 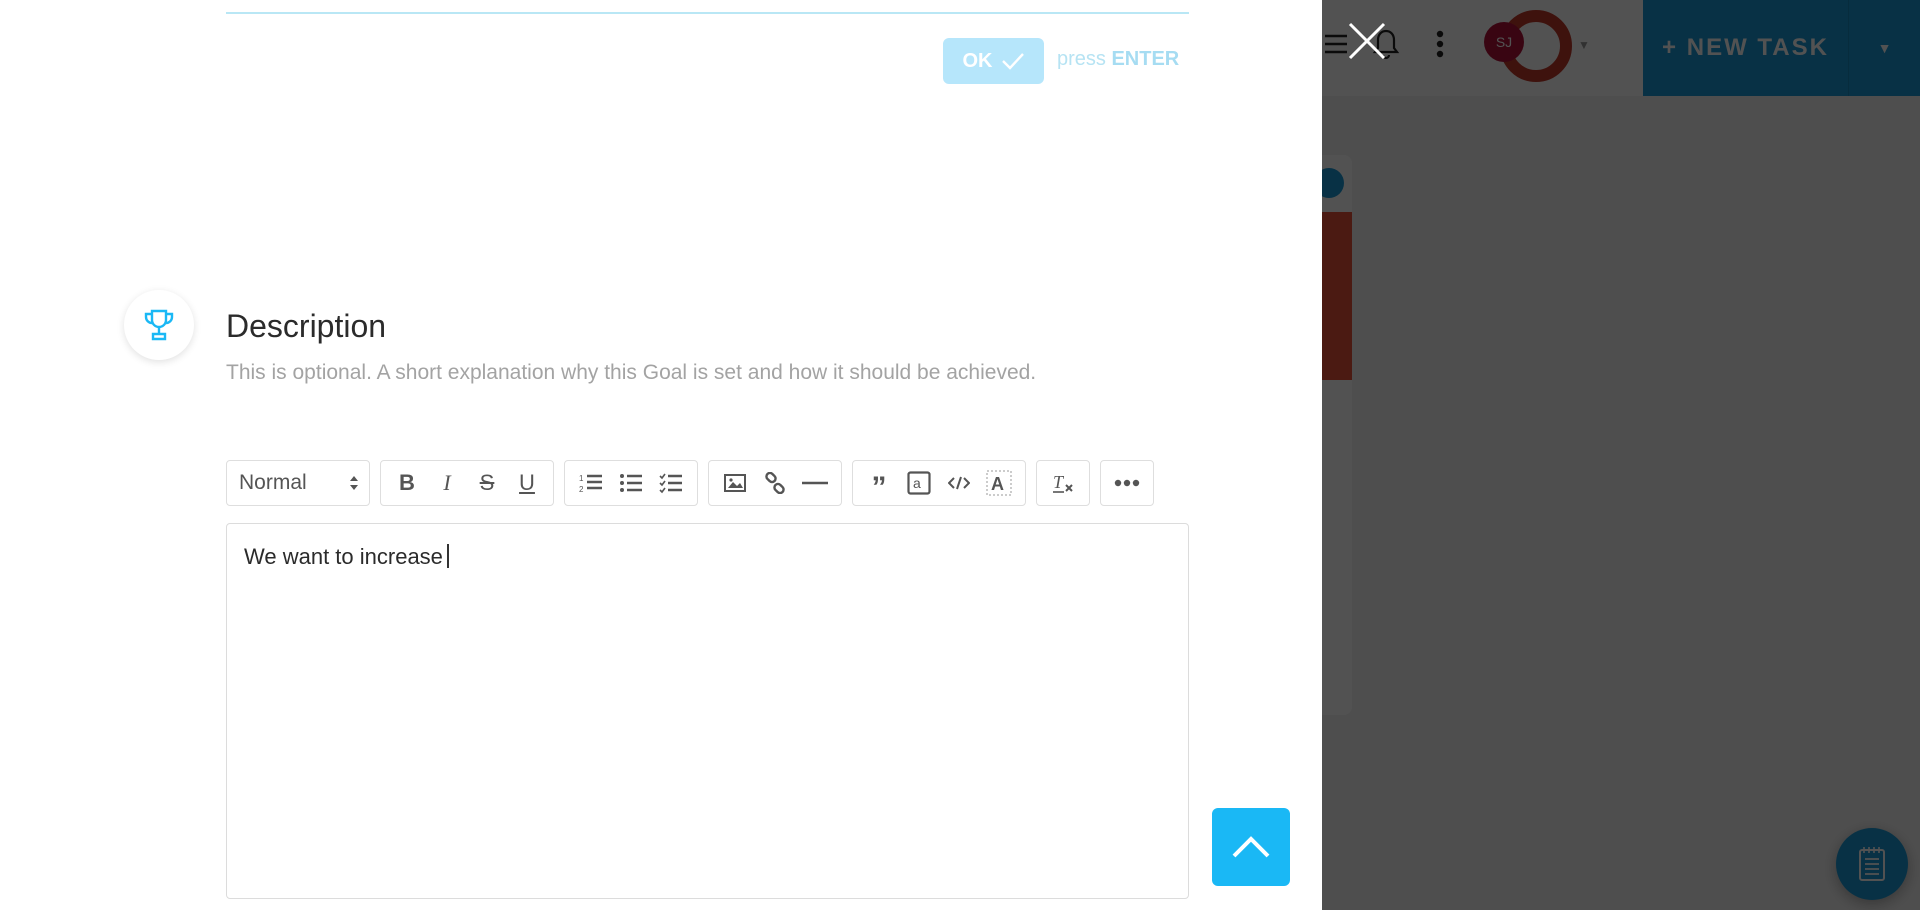 I want to click on ordered-list-icon: 12, so click(x=590, y=484).